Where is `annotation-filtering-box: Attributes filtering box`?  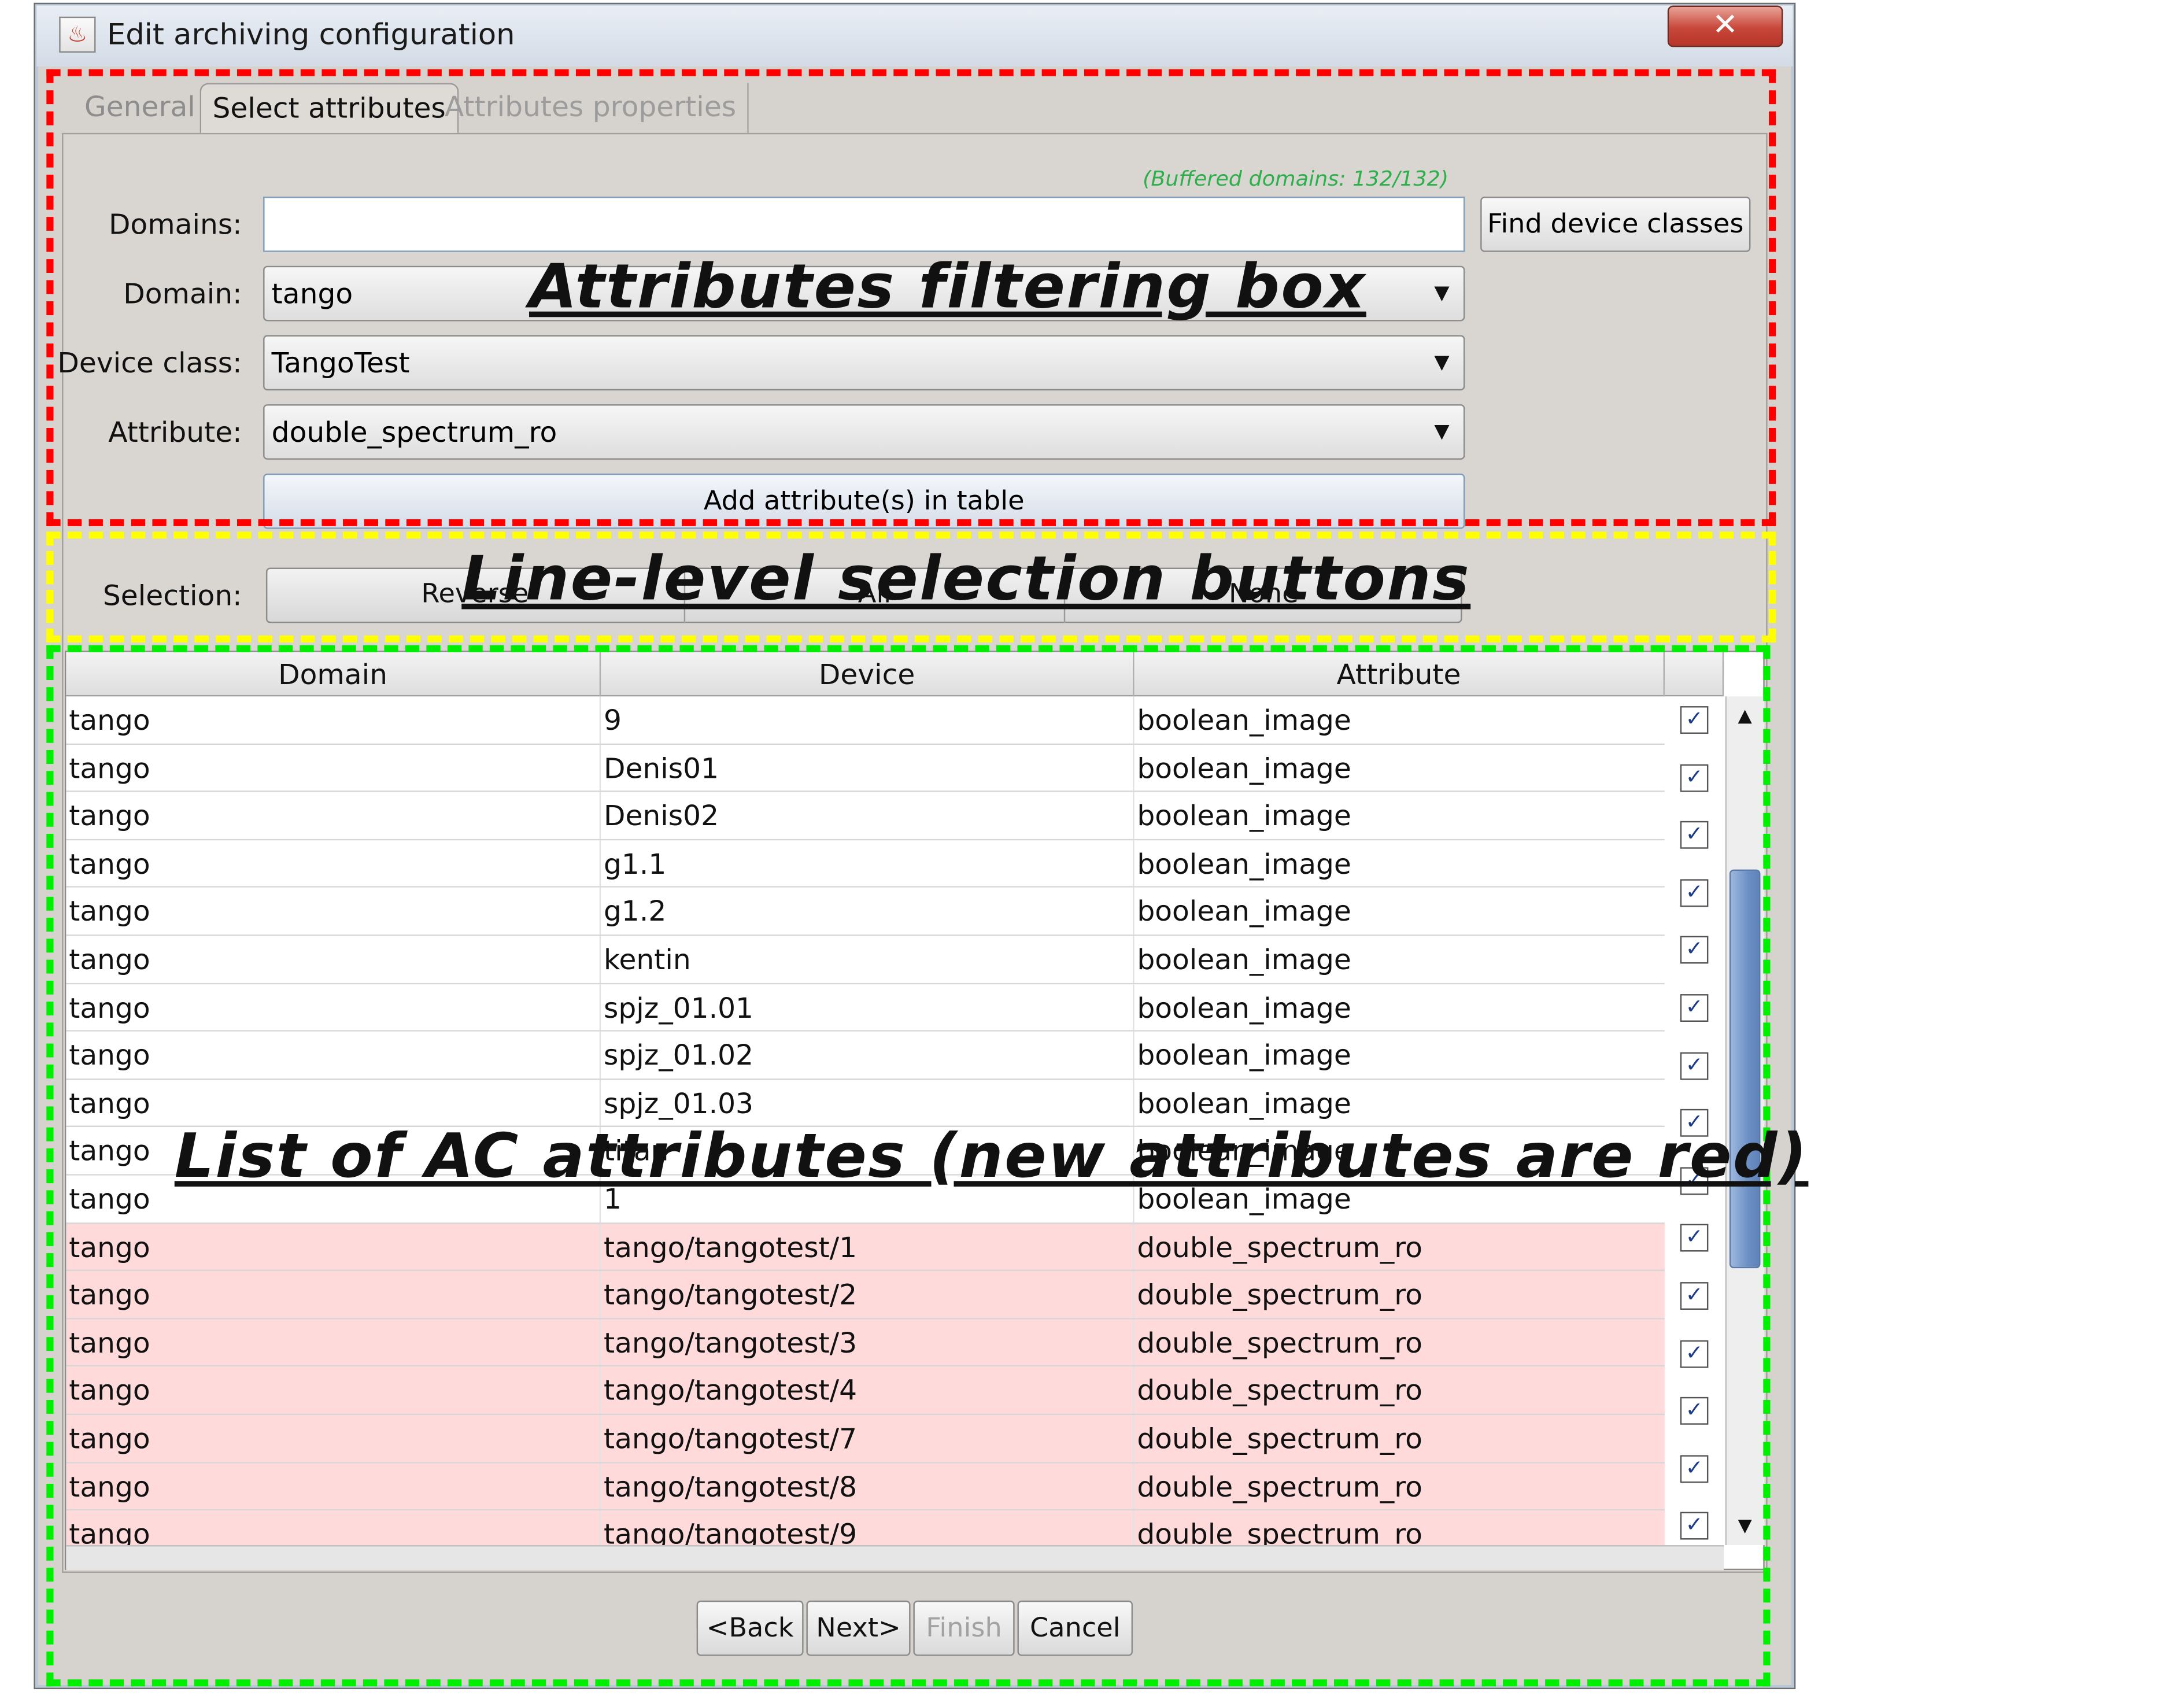
annotation-filtering-box: Attributes filtering box is located at coordinates (948, 288).